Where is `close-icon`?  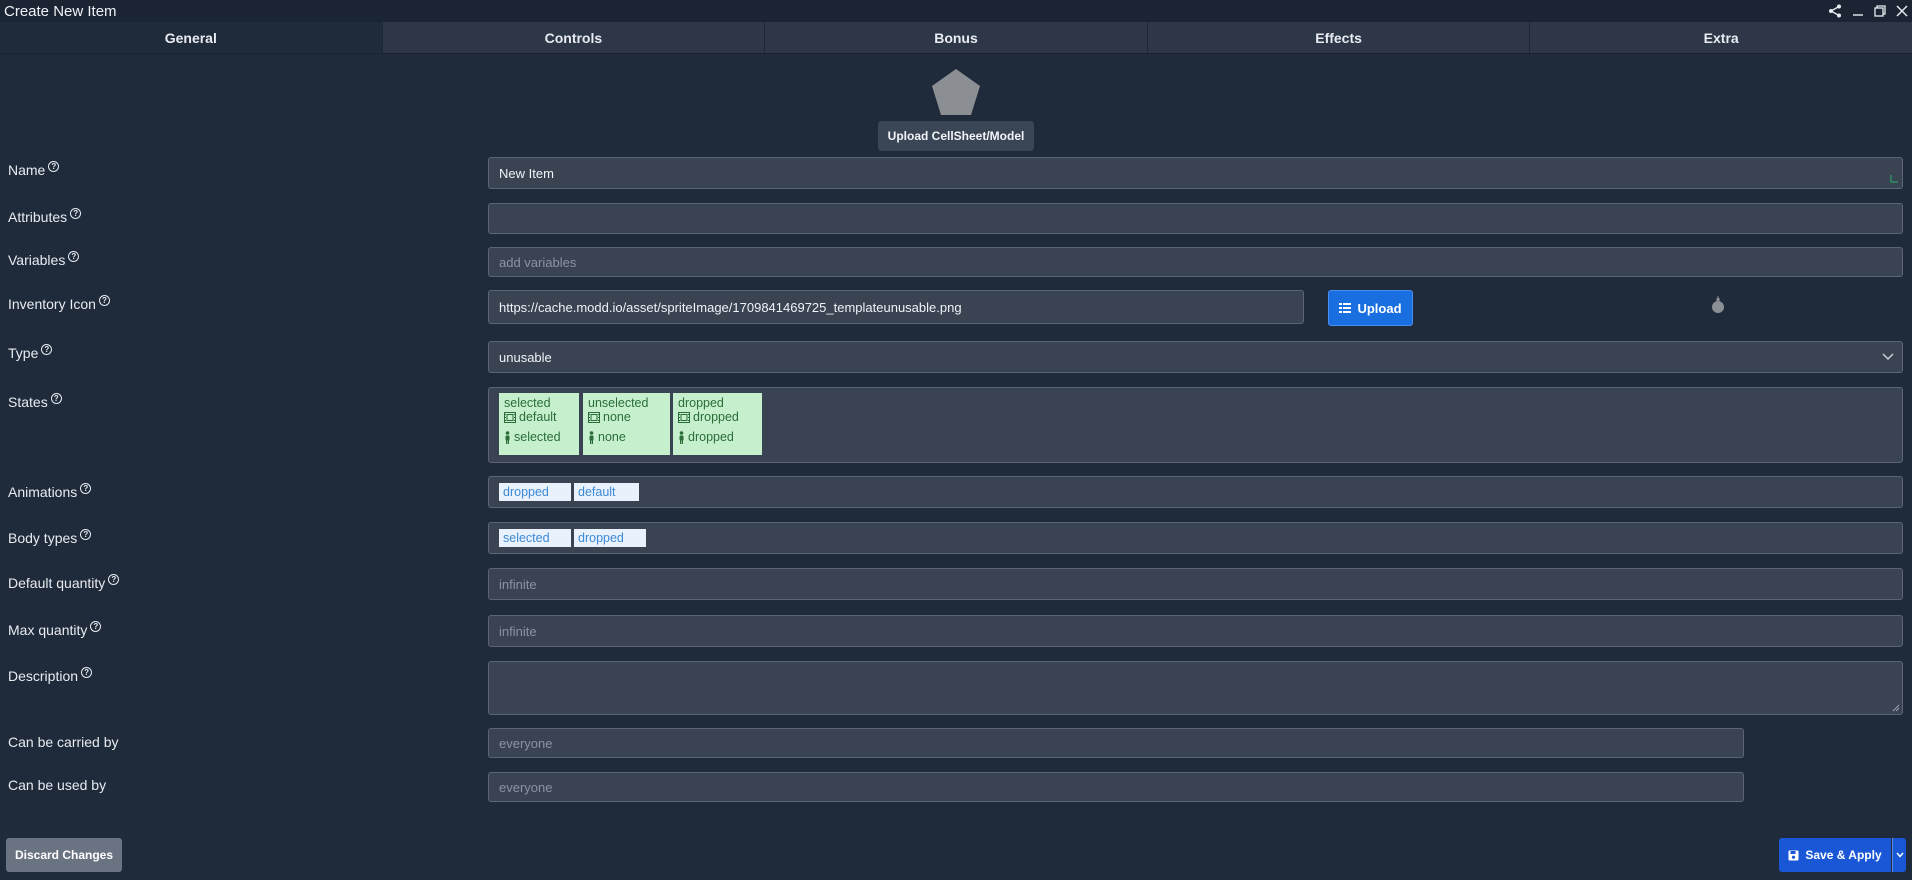
close-icon is located at coordinates (1902, 11).